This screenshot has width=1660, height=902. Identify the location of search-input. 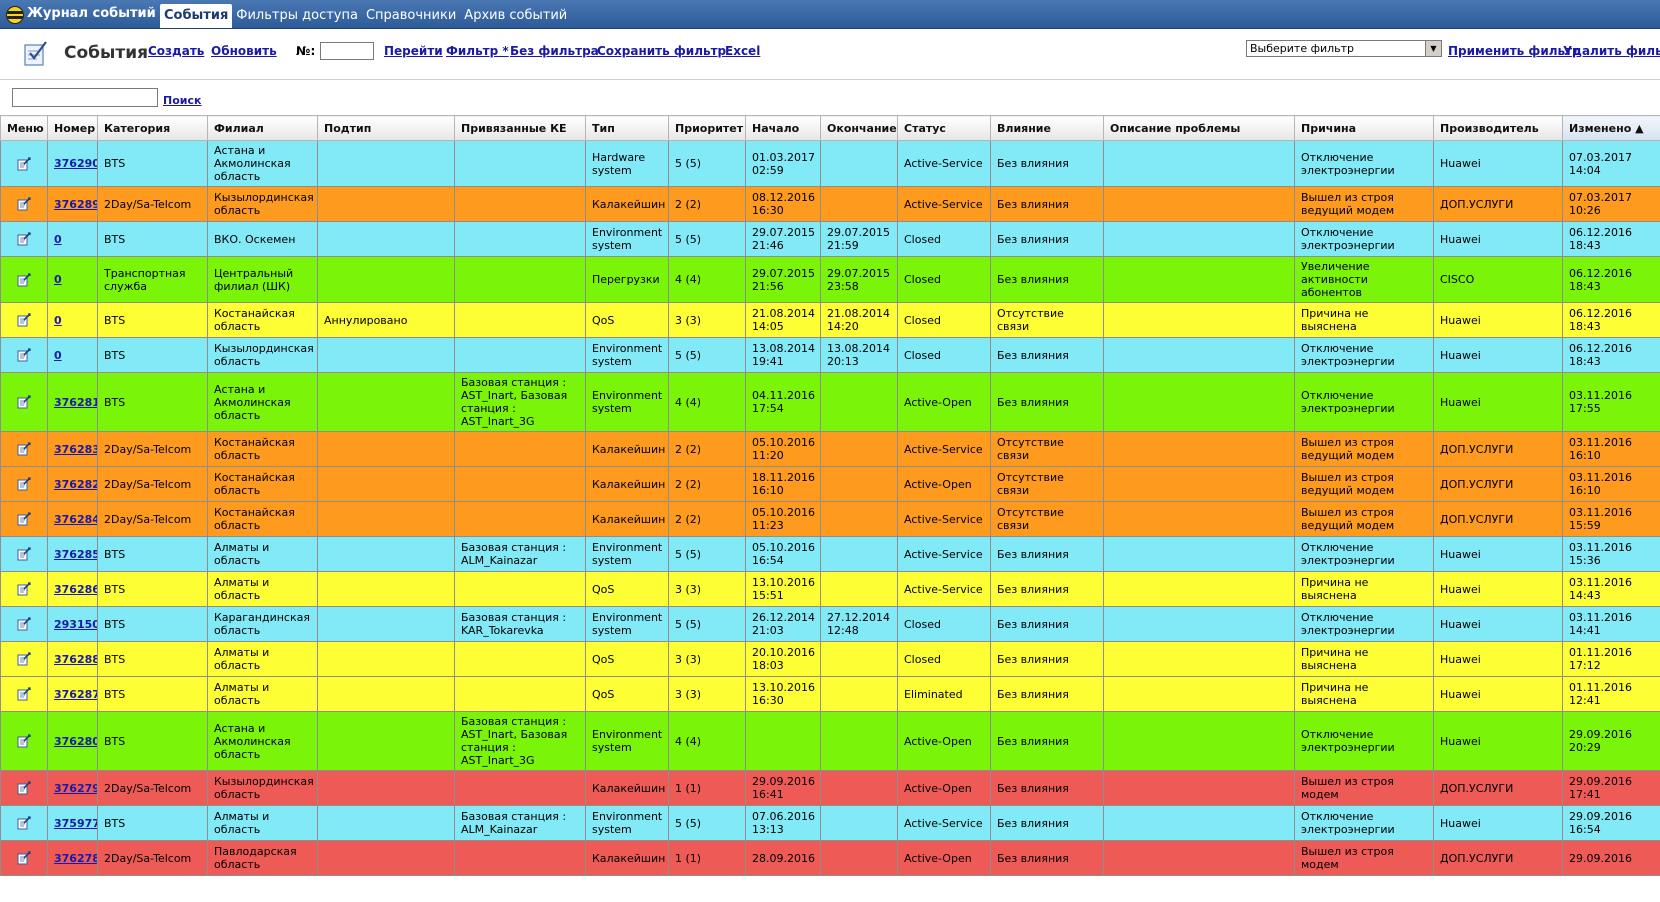
(85, 97).